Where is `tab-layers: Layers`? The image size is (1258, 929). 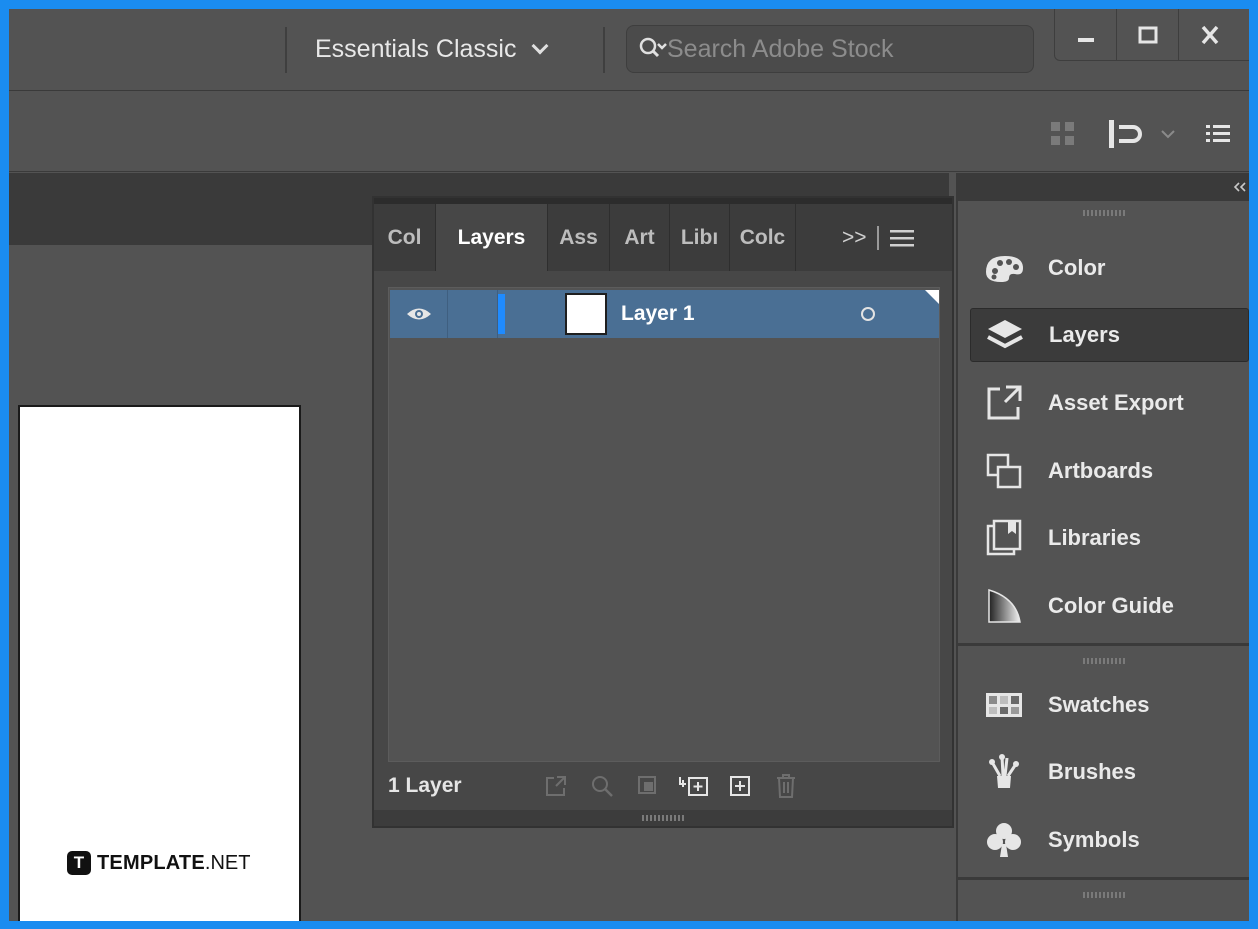 tab-layers: Layers is located at coordinates (492, 237).